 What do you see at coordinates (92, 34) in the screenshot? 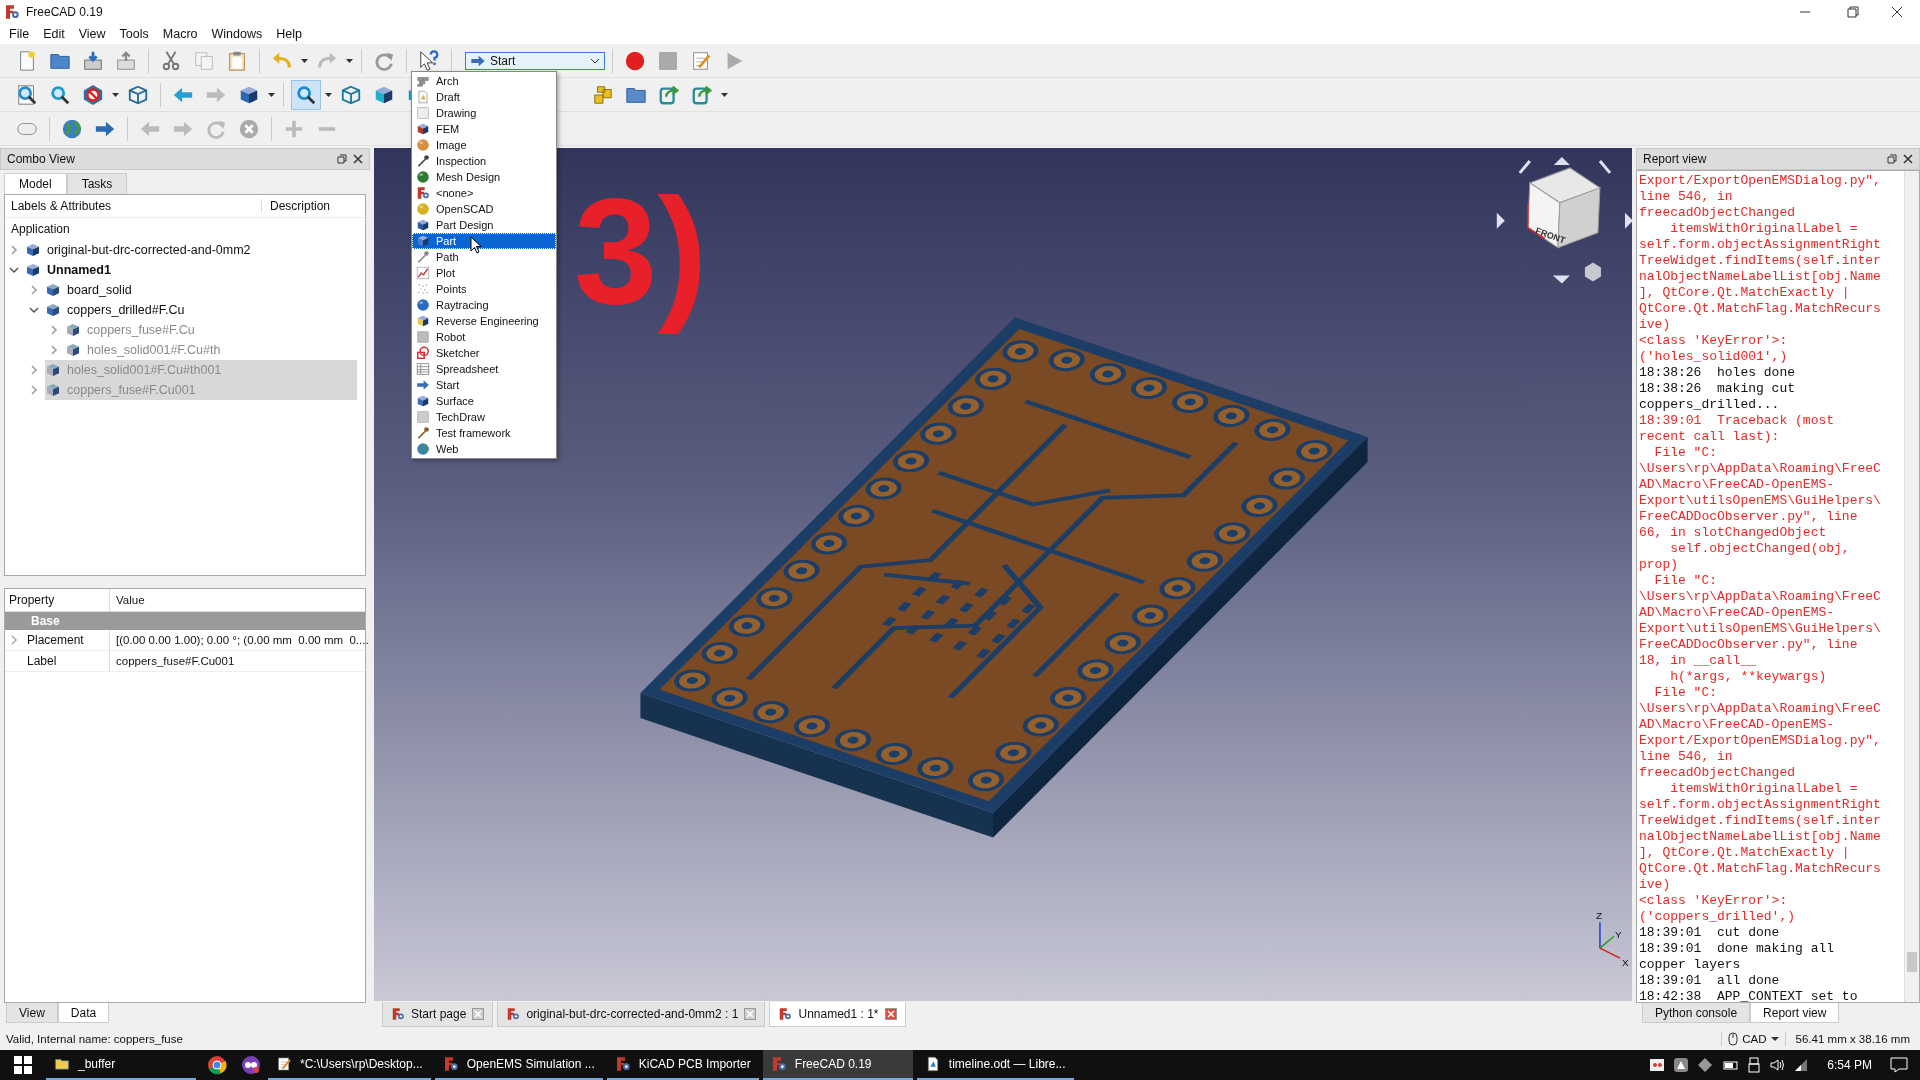
I see `menu-item: View` at bounding box center [92, 34].